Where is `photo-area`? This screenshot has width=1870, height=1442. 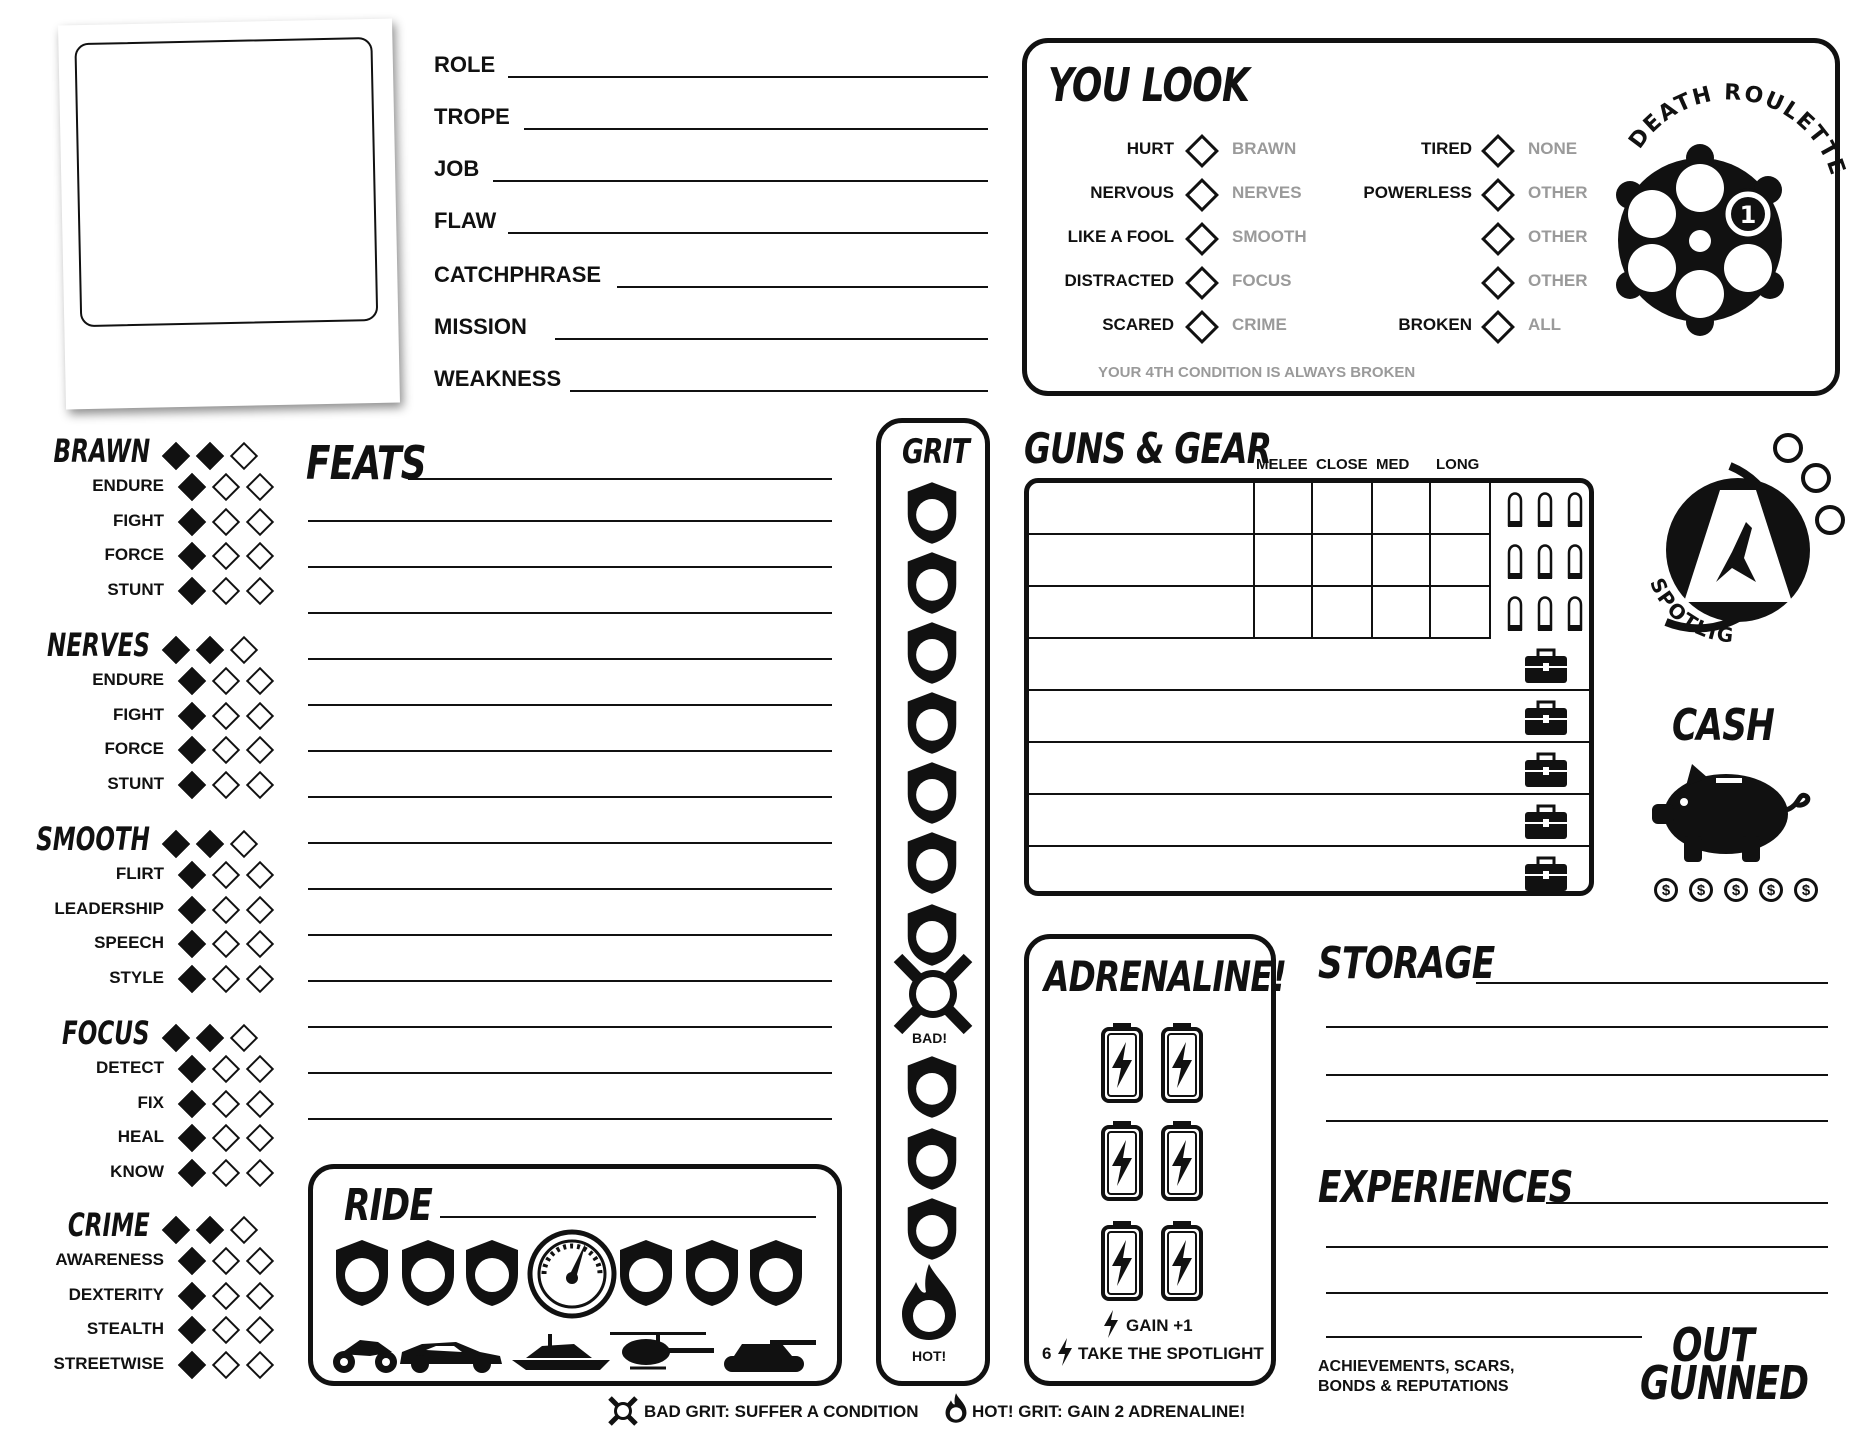 photo-area is located at coordinates (226, 182).